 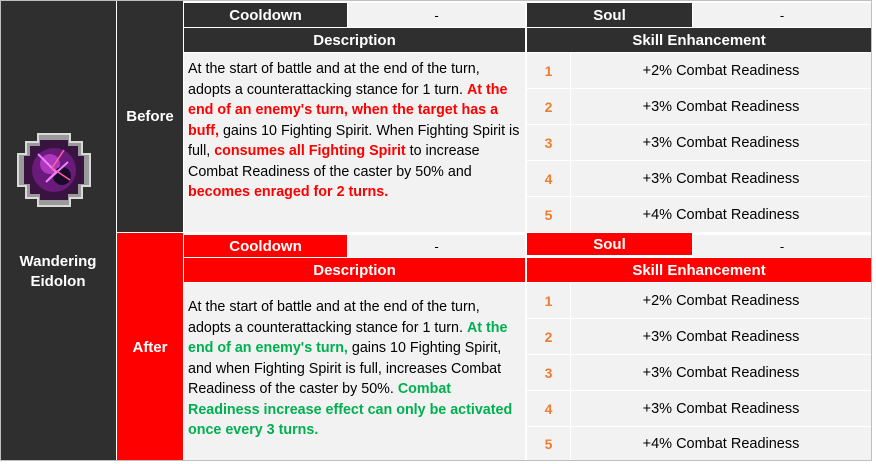 What do you see at coordinates (354, 40) in the screenshot?
I see `before-description-header: Description` at bounding box center [354, 40].